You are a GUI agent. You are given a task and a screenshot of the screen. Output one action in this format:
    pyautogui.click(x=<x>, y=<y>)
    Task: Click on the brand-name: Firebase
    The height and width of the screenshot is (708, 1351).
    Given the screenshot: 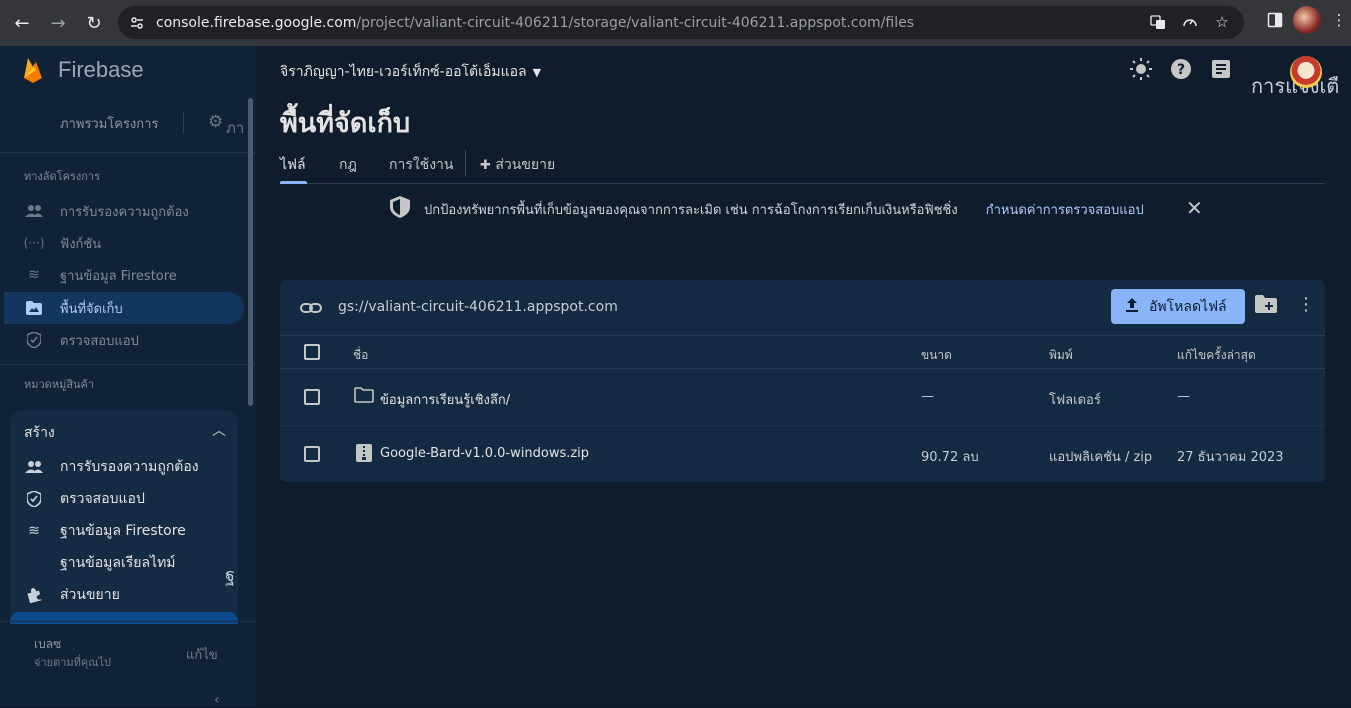 What is the action you would take?
    pyautogui.click(x=101, y=69)
    